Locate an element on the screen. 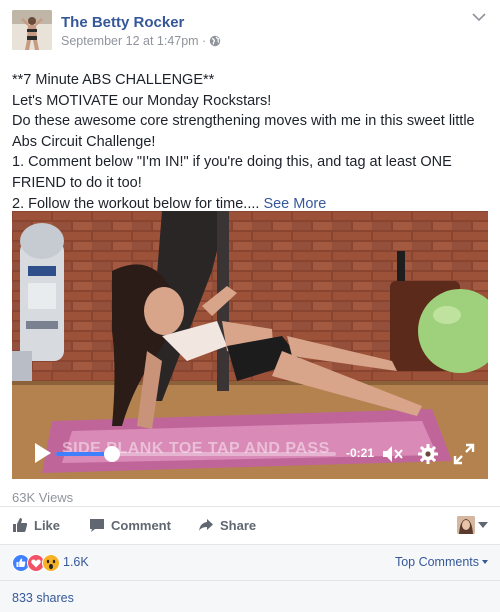  reaction-count: 1.6K is located at coordinates (76, 562).